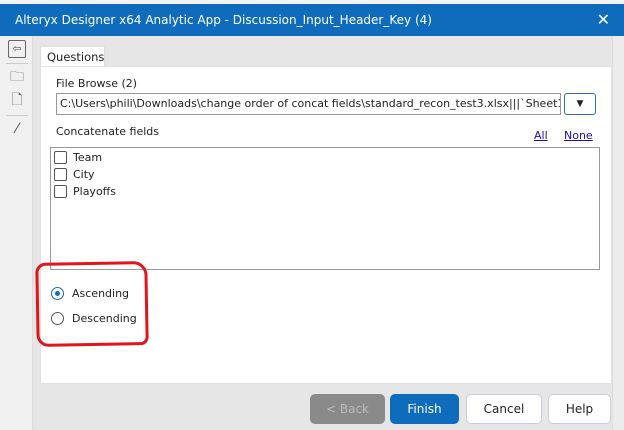  I want to click on back-button: < Back, so click(347, 409).